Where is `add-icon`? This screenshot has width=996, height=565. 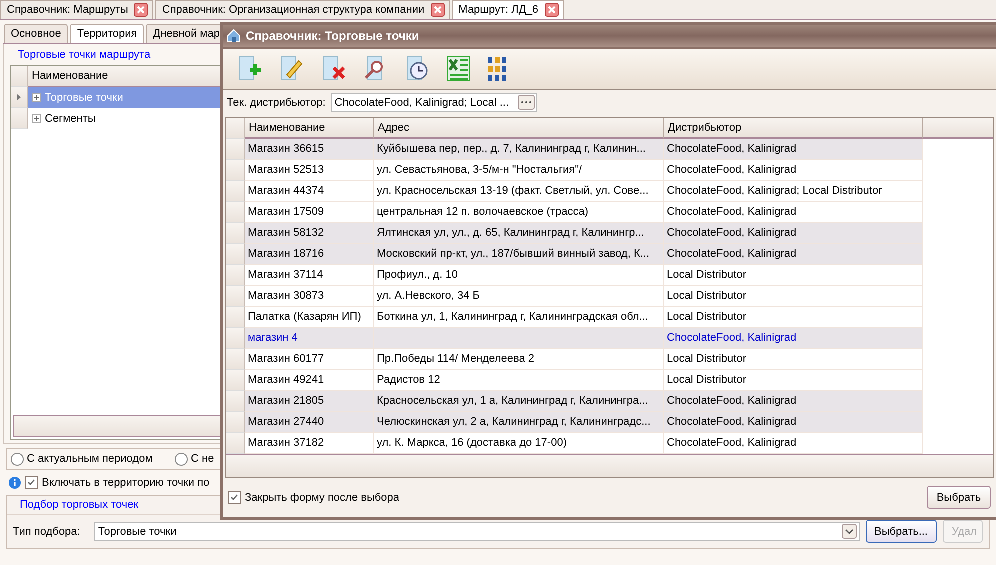
add-icon is located at coordinates (250, 69).